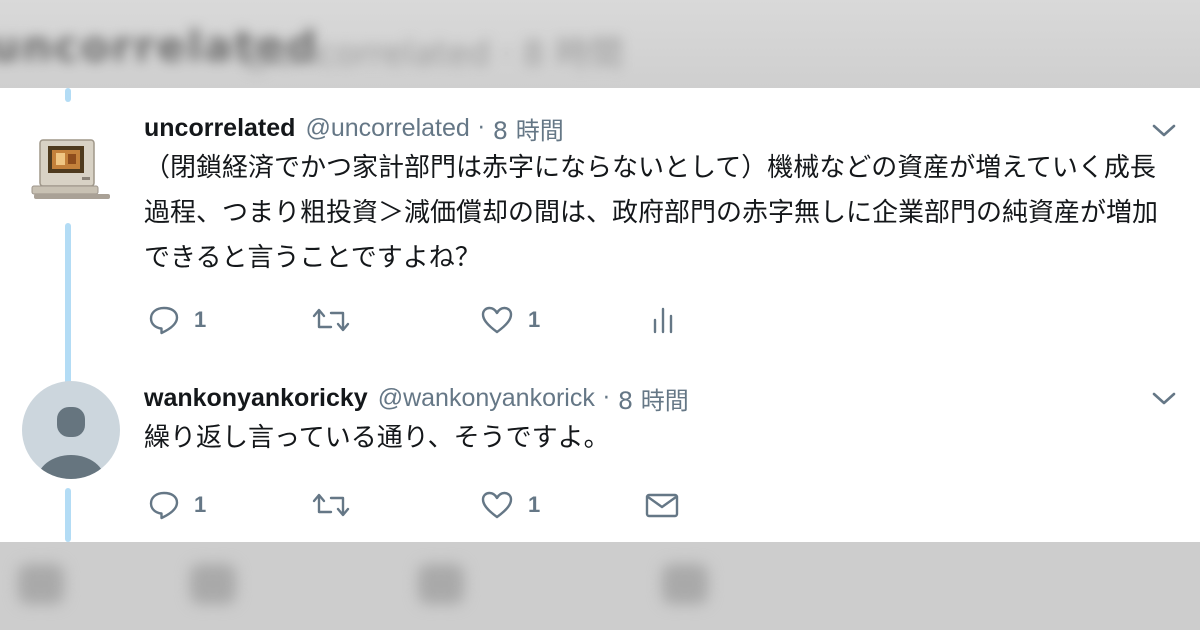 This screenshot has width=1200, height=630. What do you see at coordinates (41, 584) in the screenshot?
I see `blurred-reply-icon` at bounding box center [41, 584].